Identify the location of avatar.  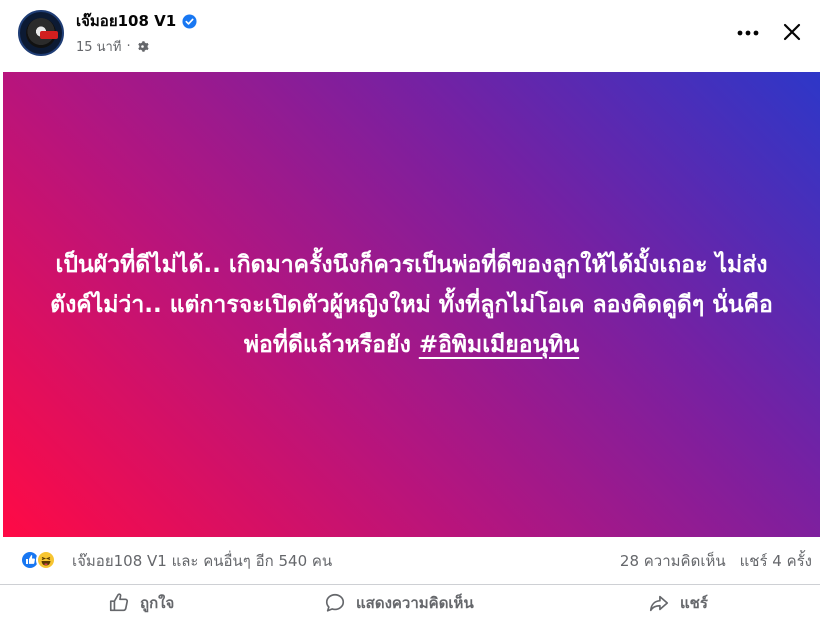
(41, 33).